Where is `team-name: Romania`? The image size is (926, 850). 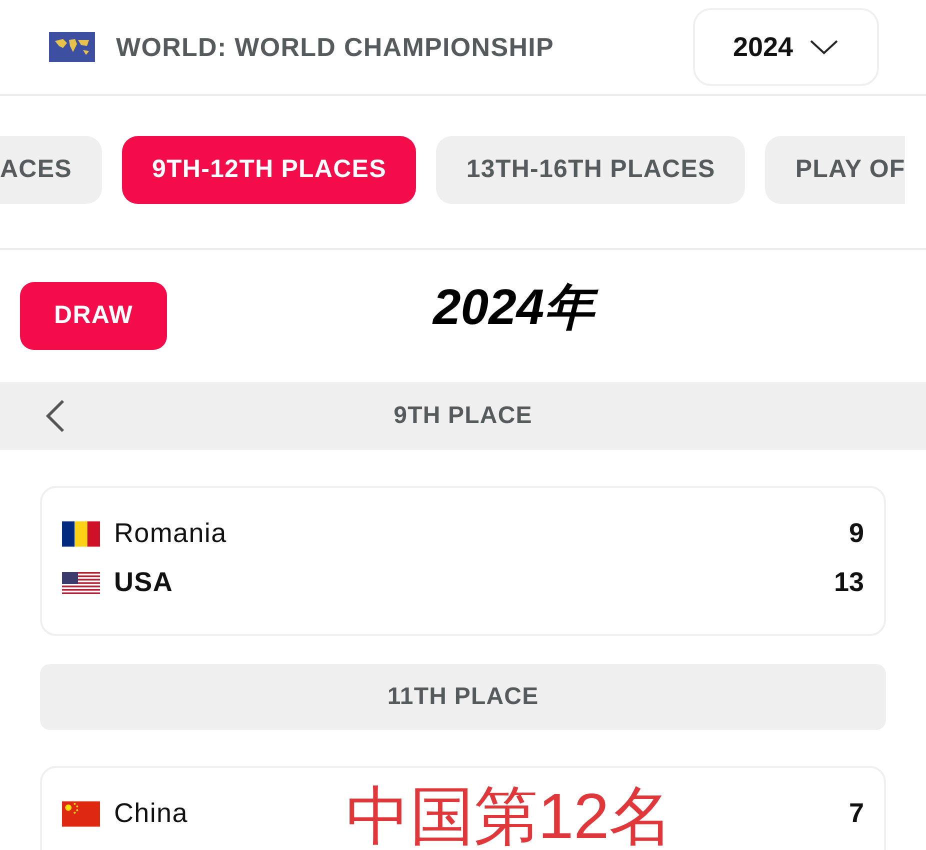 team-name: Romania is located at coordinates (170, 533).